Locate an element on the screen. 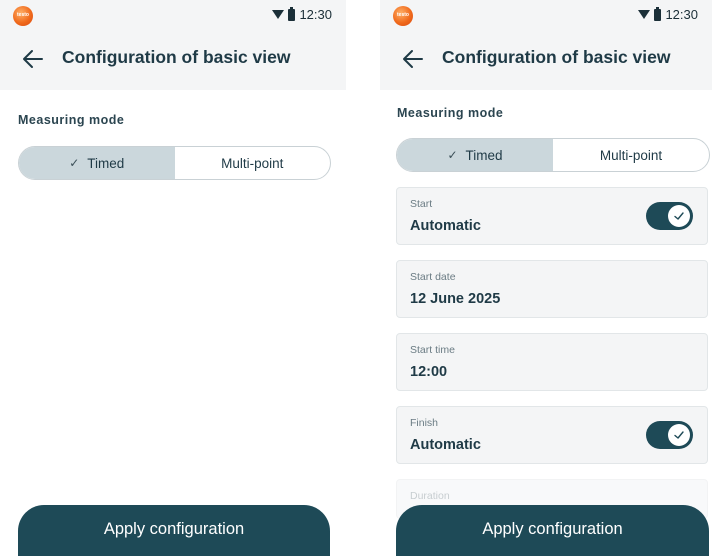  start-time-field: Start time 12:00 is located at coordinates (552, 362).